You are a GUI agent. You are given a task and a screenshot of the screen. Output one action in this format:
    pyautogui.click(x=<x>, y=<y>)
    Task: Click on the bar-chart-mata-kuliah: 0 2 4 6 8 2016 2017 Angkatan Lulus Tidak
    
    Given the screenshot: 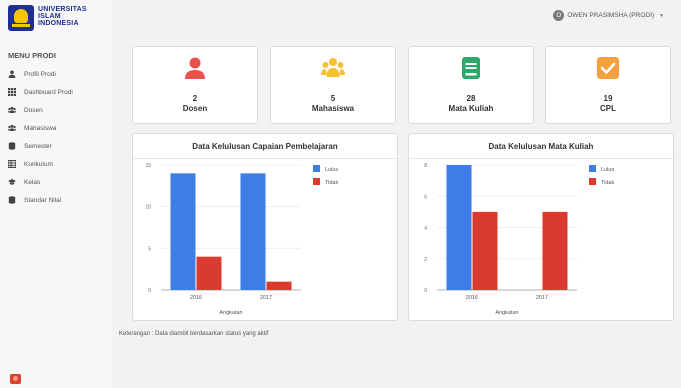 What is the action you would take?
    pyautogui.click(x=519, y=239)
    